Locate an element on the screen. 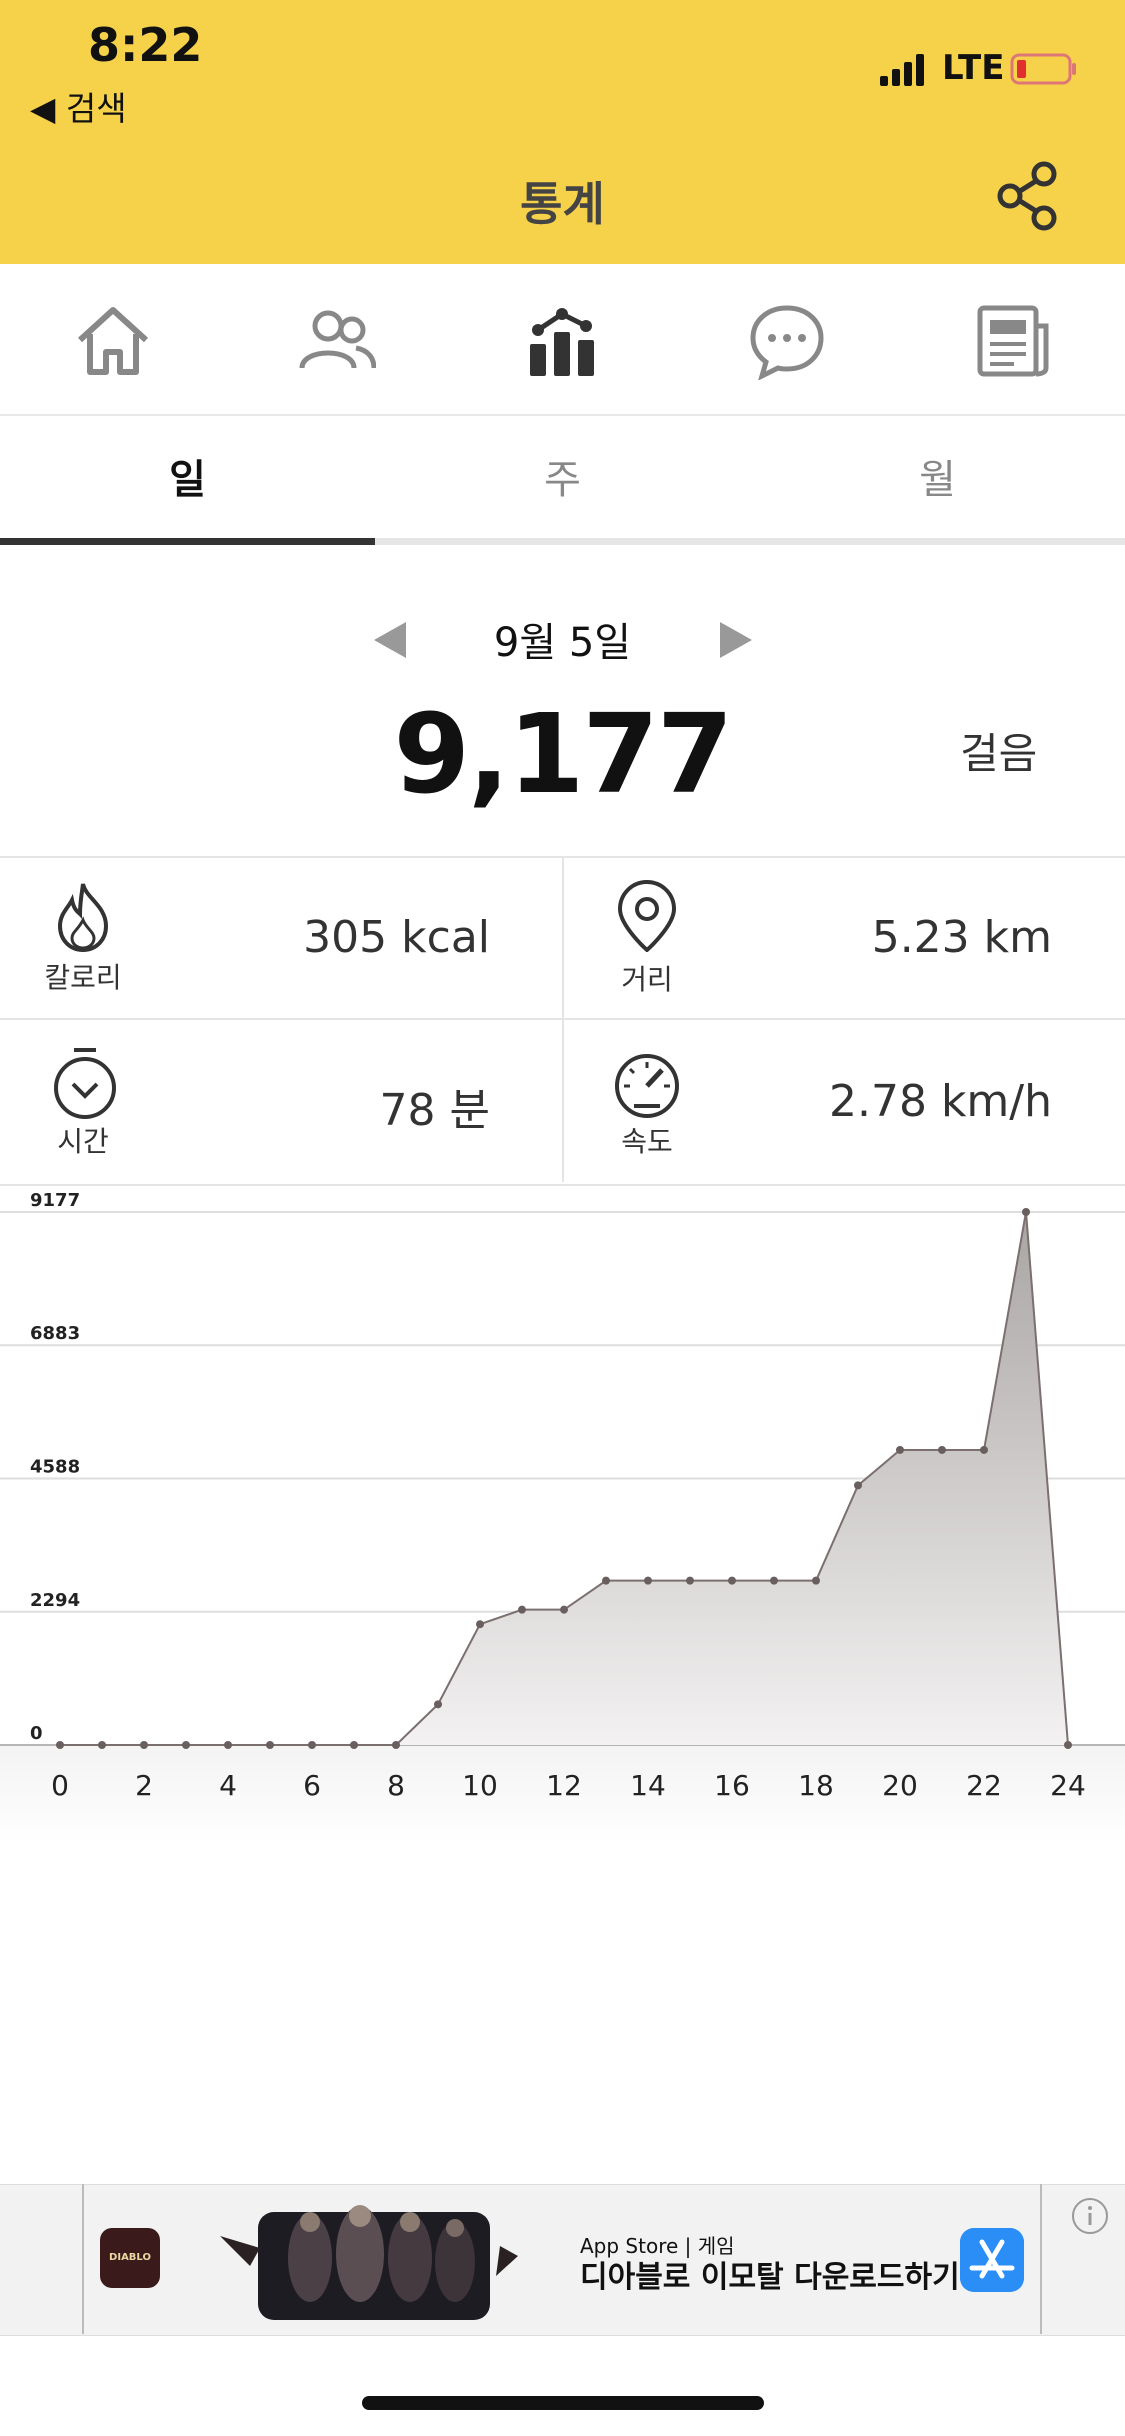 This screenshot has height=2436, width=1125. active-tab-indicator is located at coordinates (187, 541).